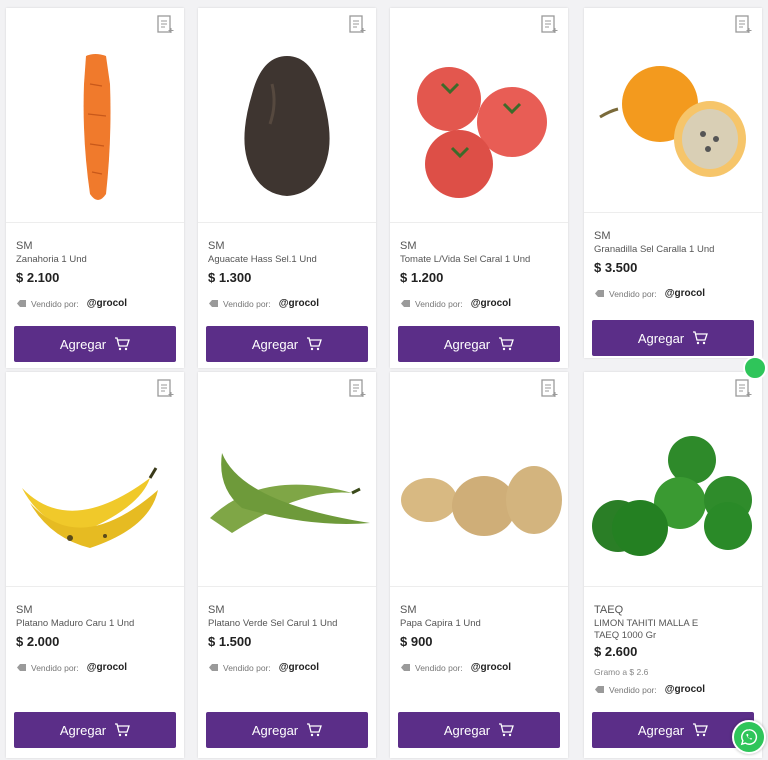  I want to click on whatsapp-chat-button, so click(749, 737).